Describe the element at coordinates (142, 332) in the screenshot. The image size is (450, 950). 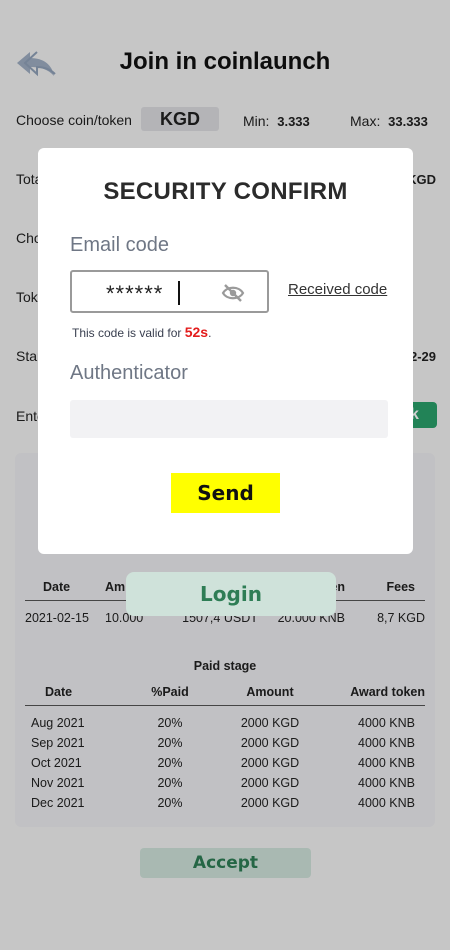
I see `code-validity-text: This code is valid for 52s.` at that location.